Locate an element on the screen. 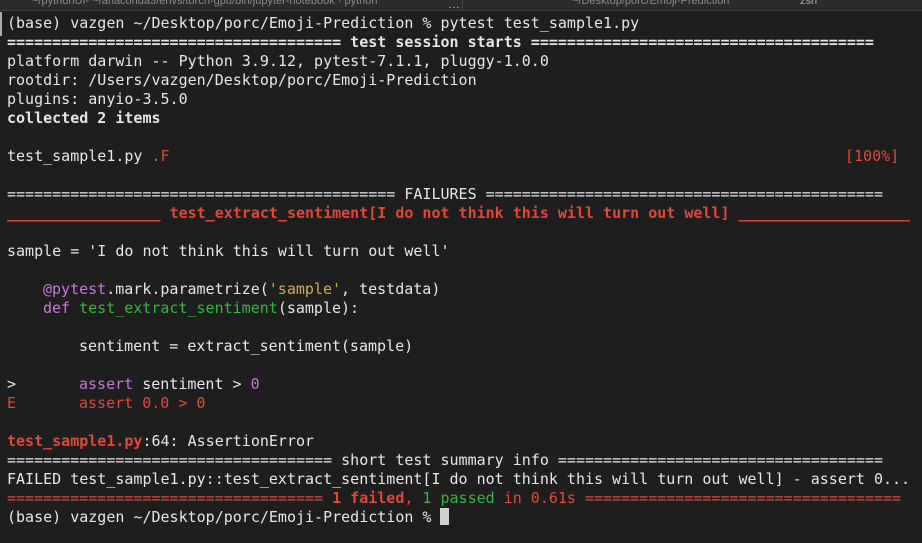 The image size is (922, 543). pass-mark: . is located at coordinates (156, 156).